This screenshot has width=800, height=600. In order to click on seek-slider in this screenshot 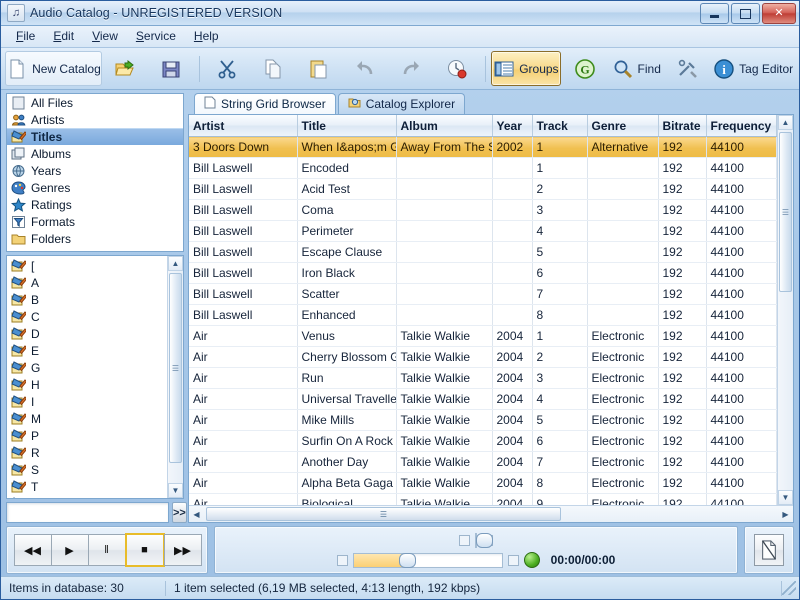, I will do `click(484, 540)`.